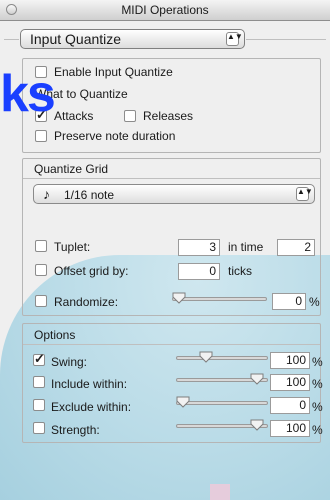 The width and height of the screenshot is (330, 500). I want to click on quantize-grid-divider, so click(171, 178).